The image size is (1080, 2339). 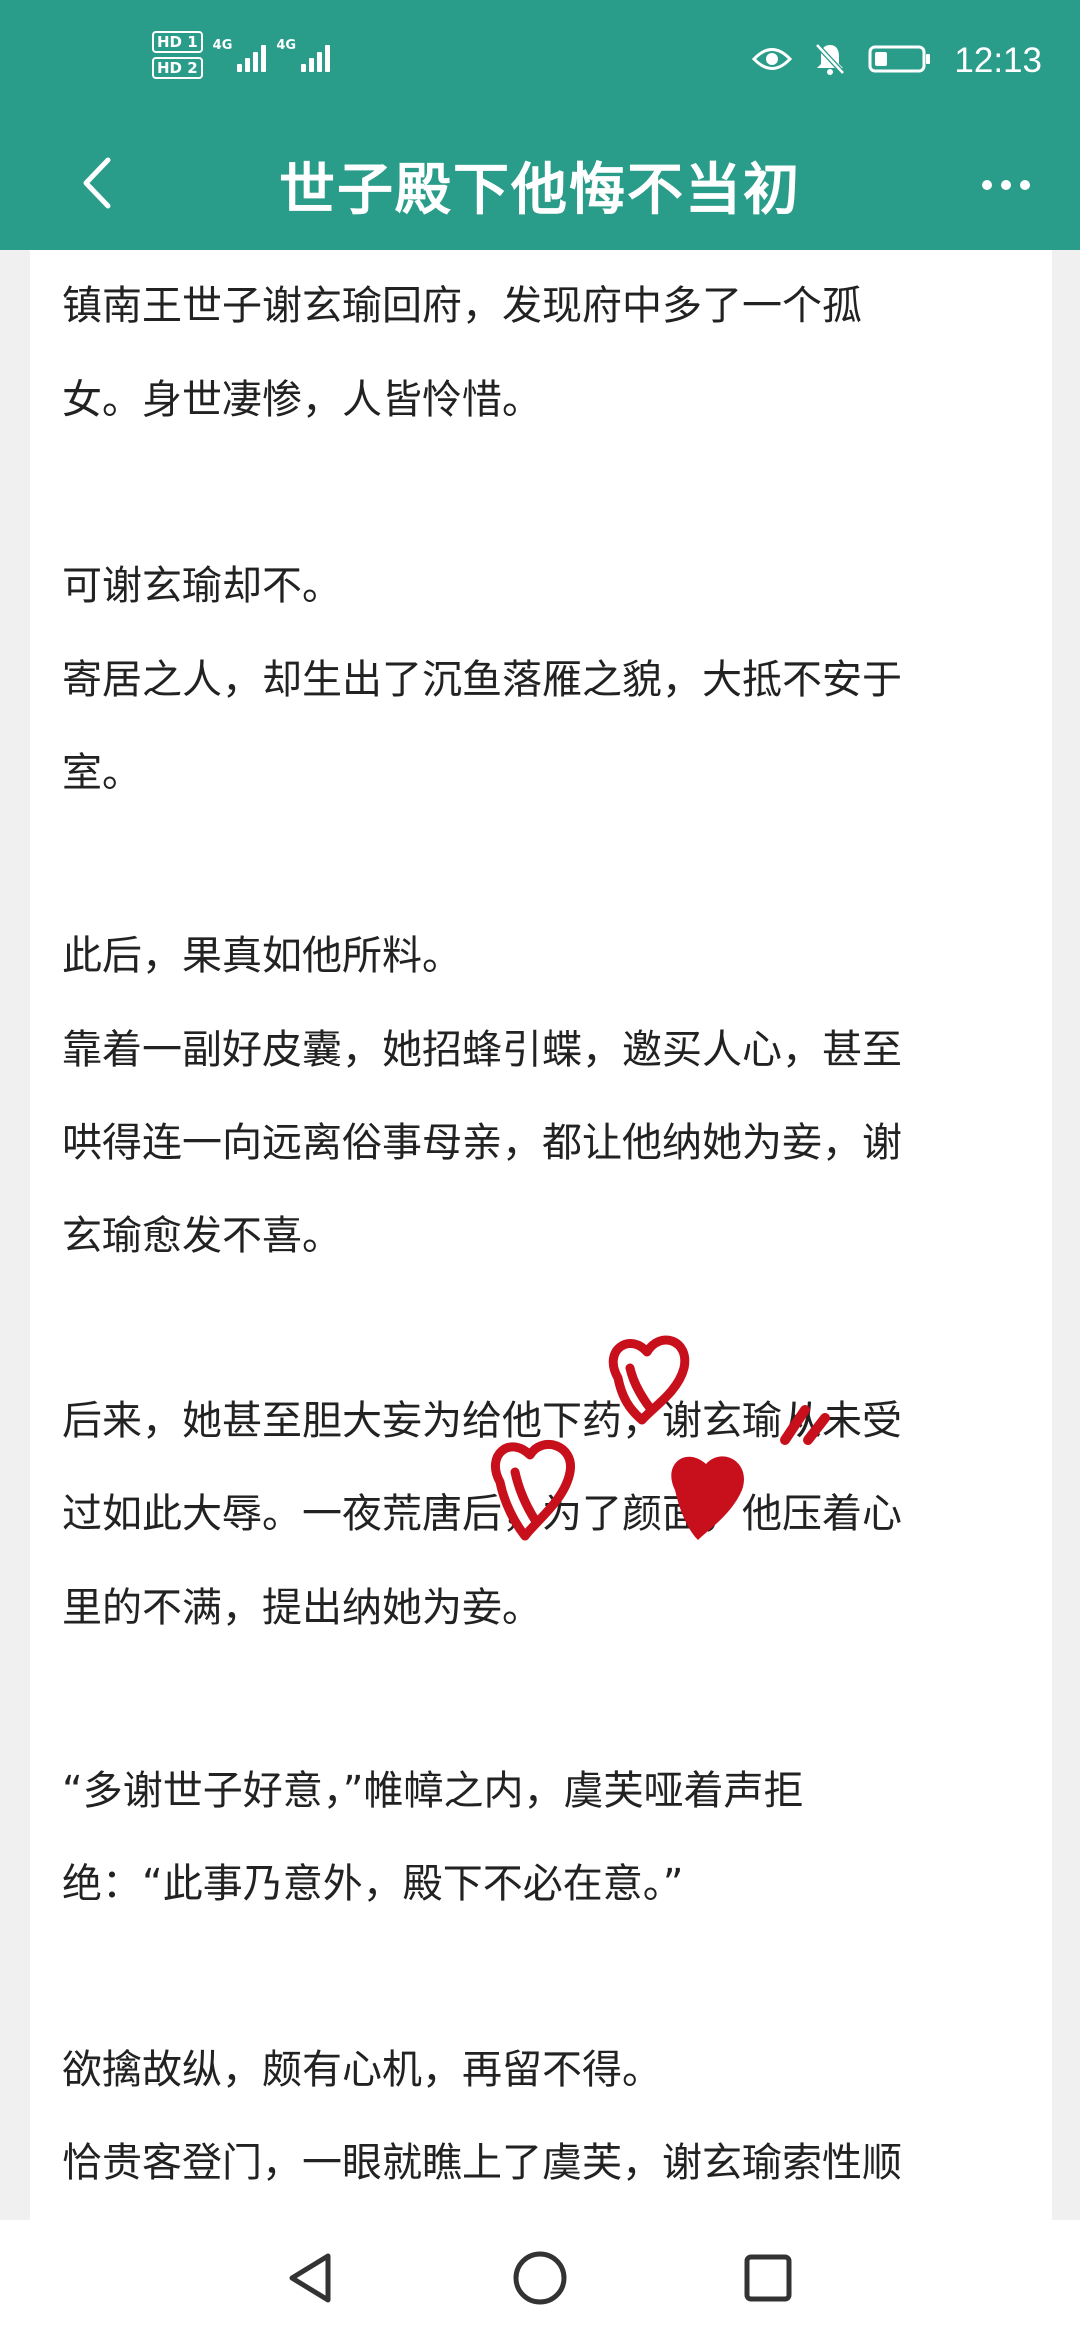 I want to click on text-line: 玄瑜愈发不喜。, so click(x=202, y=1236).